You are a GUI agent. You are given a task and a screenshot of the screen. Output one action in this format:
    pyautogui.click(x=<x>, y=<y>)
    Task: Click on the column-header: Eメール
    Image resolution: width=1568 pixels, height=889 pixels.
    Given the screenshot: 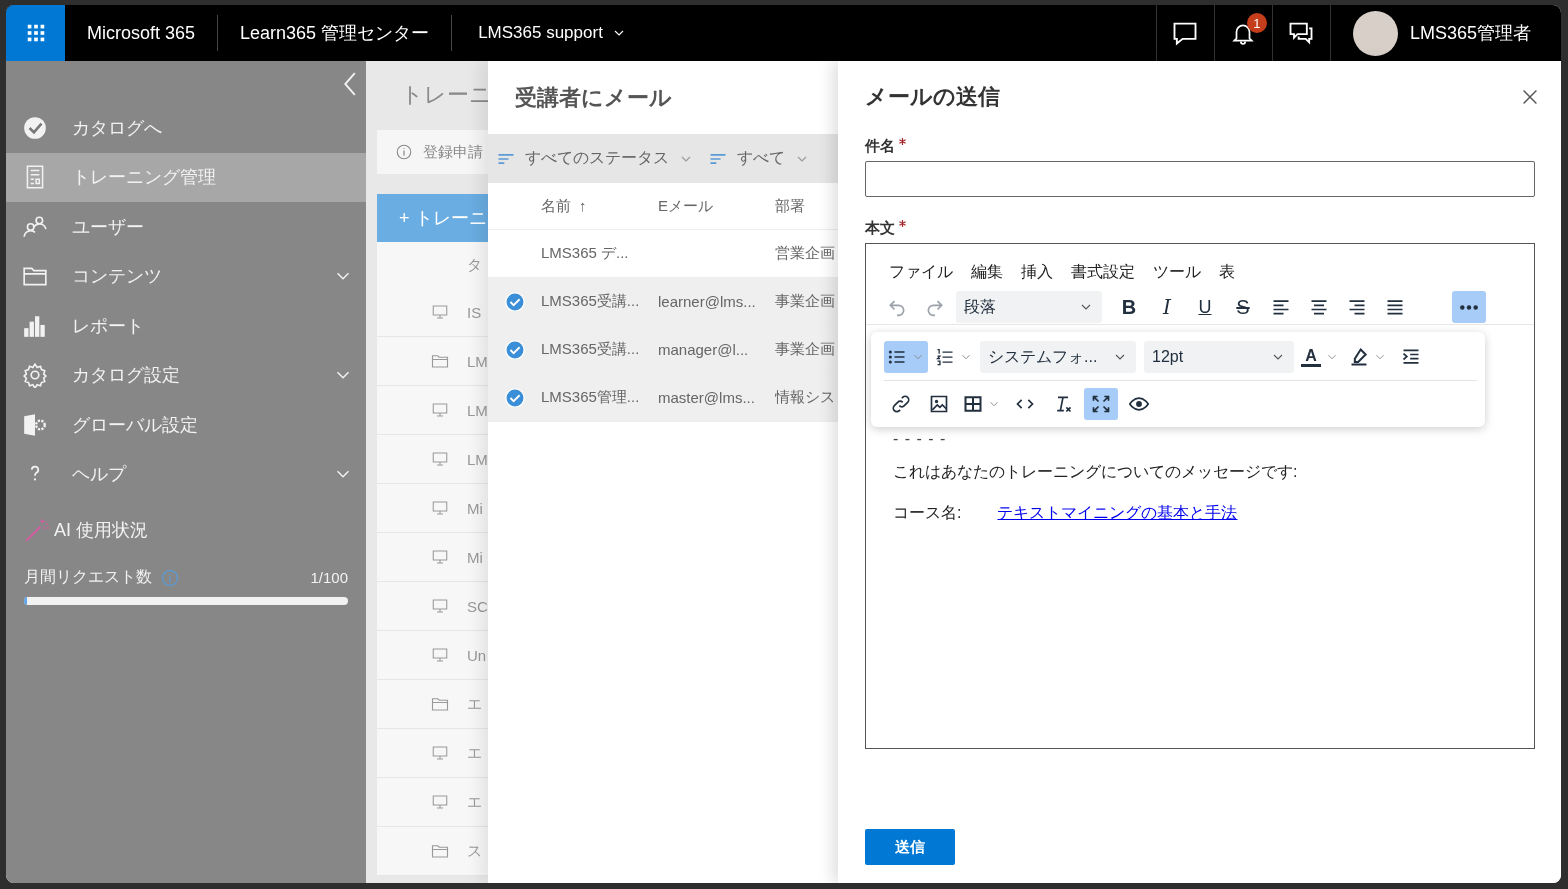 What is the action you would take?
    pyautogui.click(x=716, y=206)
    